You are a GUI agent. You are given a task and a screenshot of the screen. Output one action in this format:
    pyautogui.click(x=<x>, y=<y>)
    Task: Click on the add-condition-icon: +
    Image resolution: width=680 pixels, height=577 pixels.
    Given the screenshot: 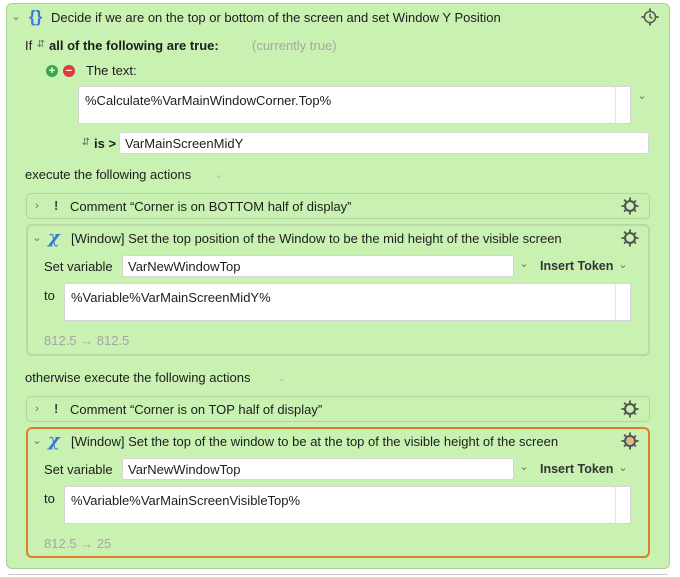 What is the action you would take?
    pyautogui.click(x=52, y=71)
    